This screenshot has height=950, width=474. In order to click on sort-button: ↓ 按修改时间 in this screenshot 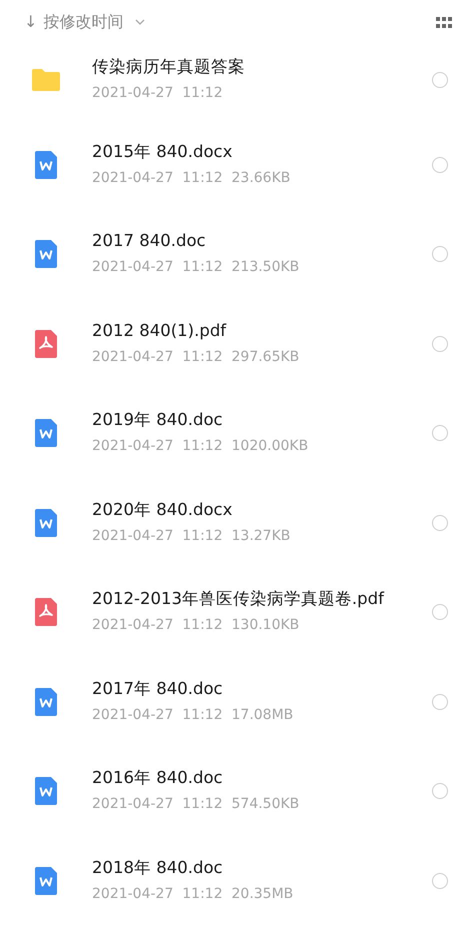, I will do `click(85, 22)`.